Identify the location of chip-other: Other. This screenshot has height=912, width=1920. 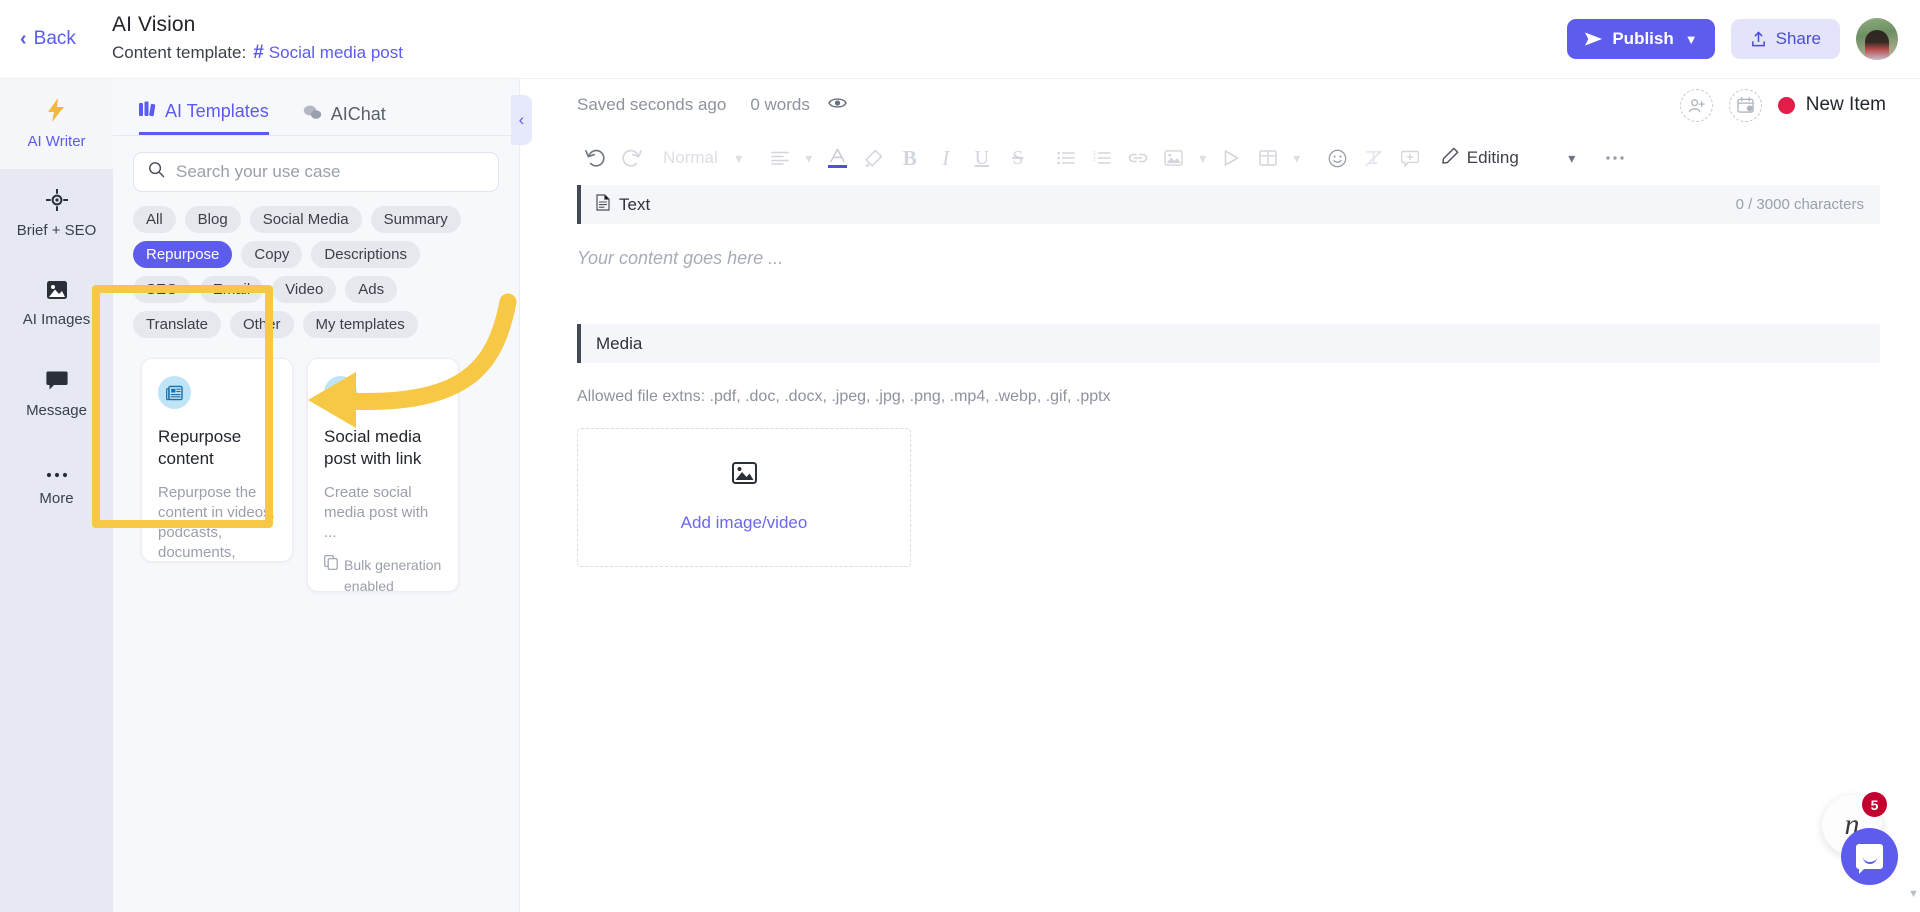
(261, 324).